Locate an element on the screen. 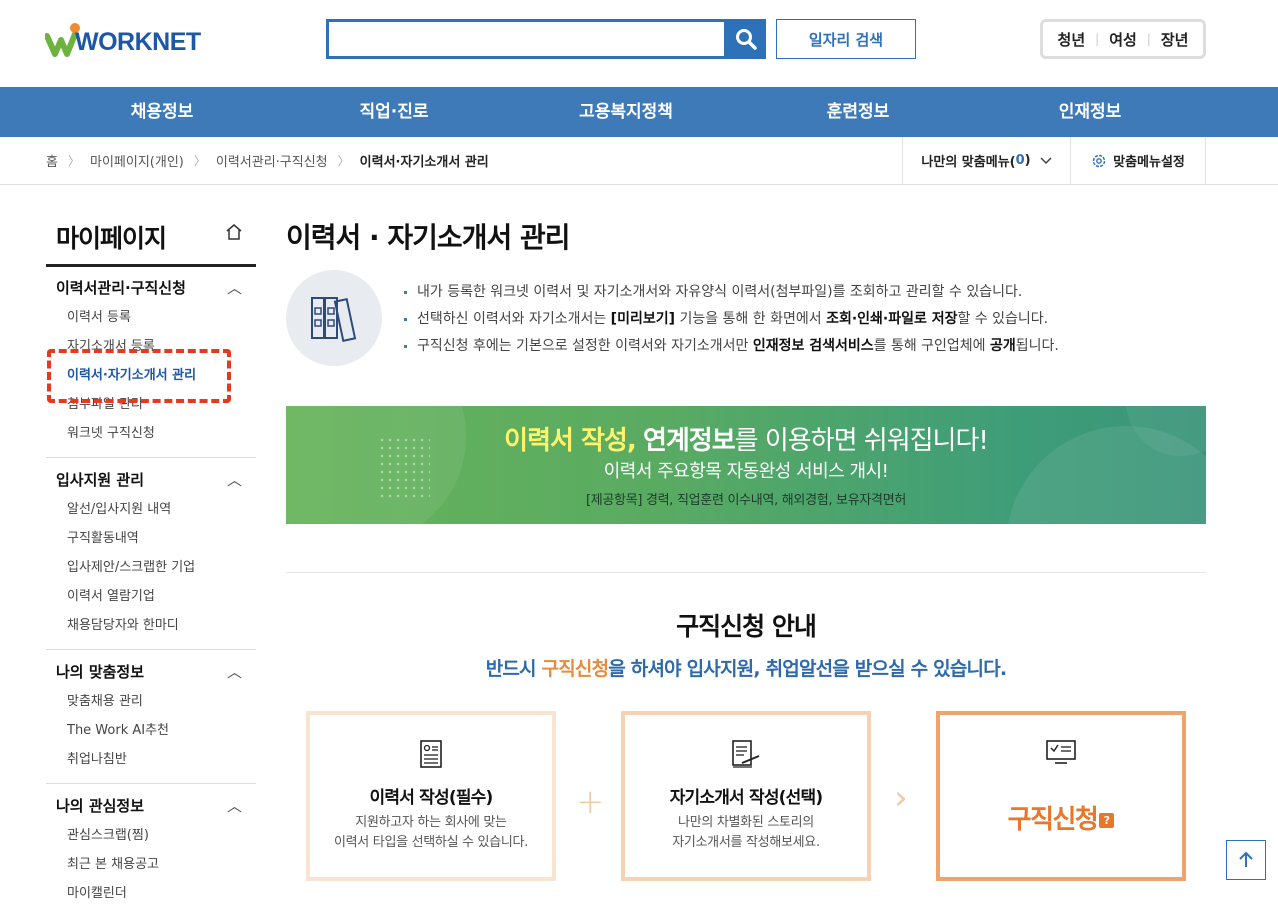  breadcrumb-current: 이력서·자기소개서 관리 is located at coordinates (424, 162).